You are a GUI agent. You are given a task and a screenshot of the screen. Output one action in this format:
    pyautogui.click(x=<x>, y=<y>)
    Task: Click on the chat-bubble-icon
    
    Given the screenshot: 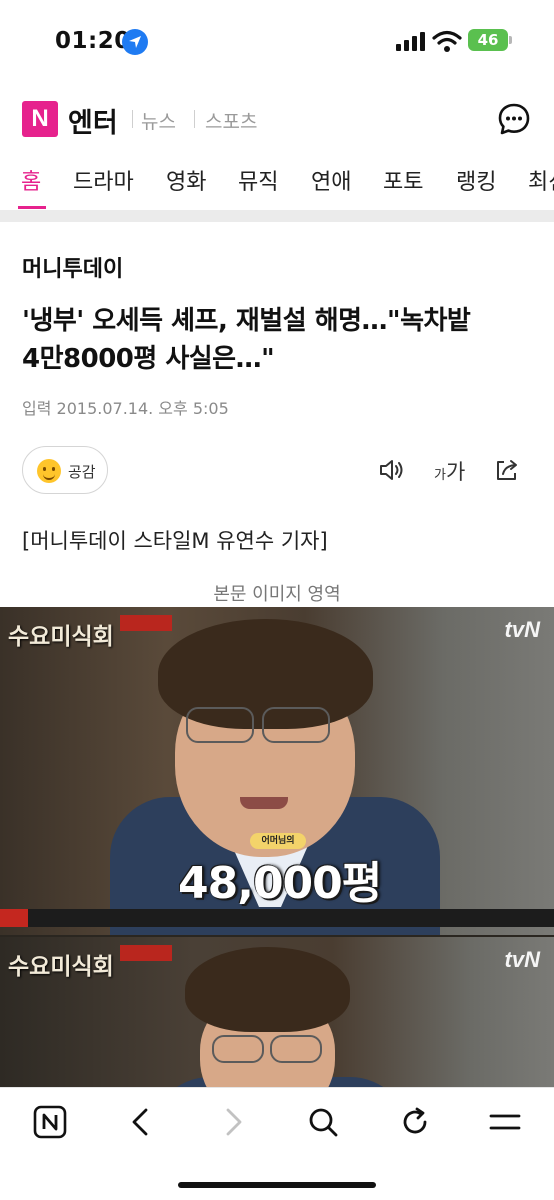 What is the action you would take?
    pyautogui.click(x=514, y=119)
    